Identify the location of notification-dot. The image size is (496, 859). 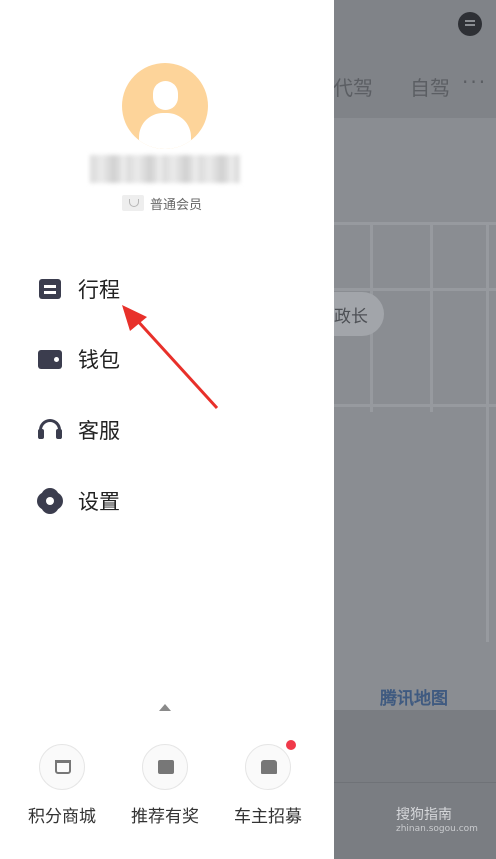
(291, 745).